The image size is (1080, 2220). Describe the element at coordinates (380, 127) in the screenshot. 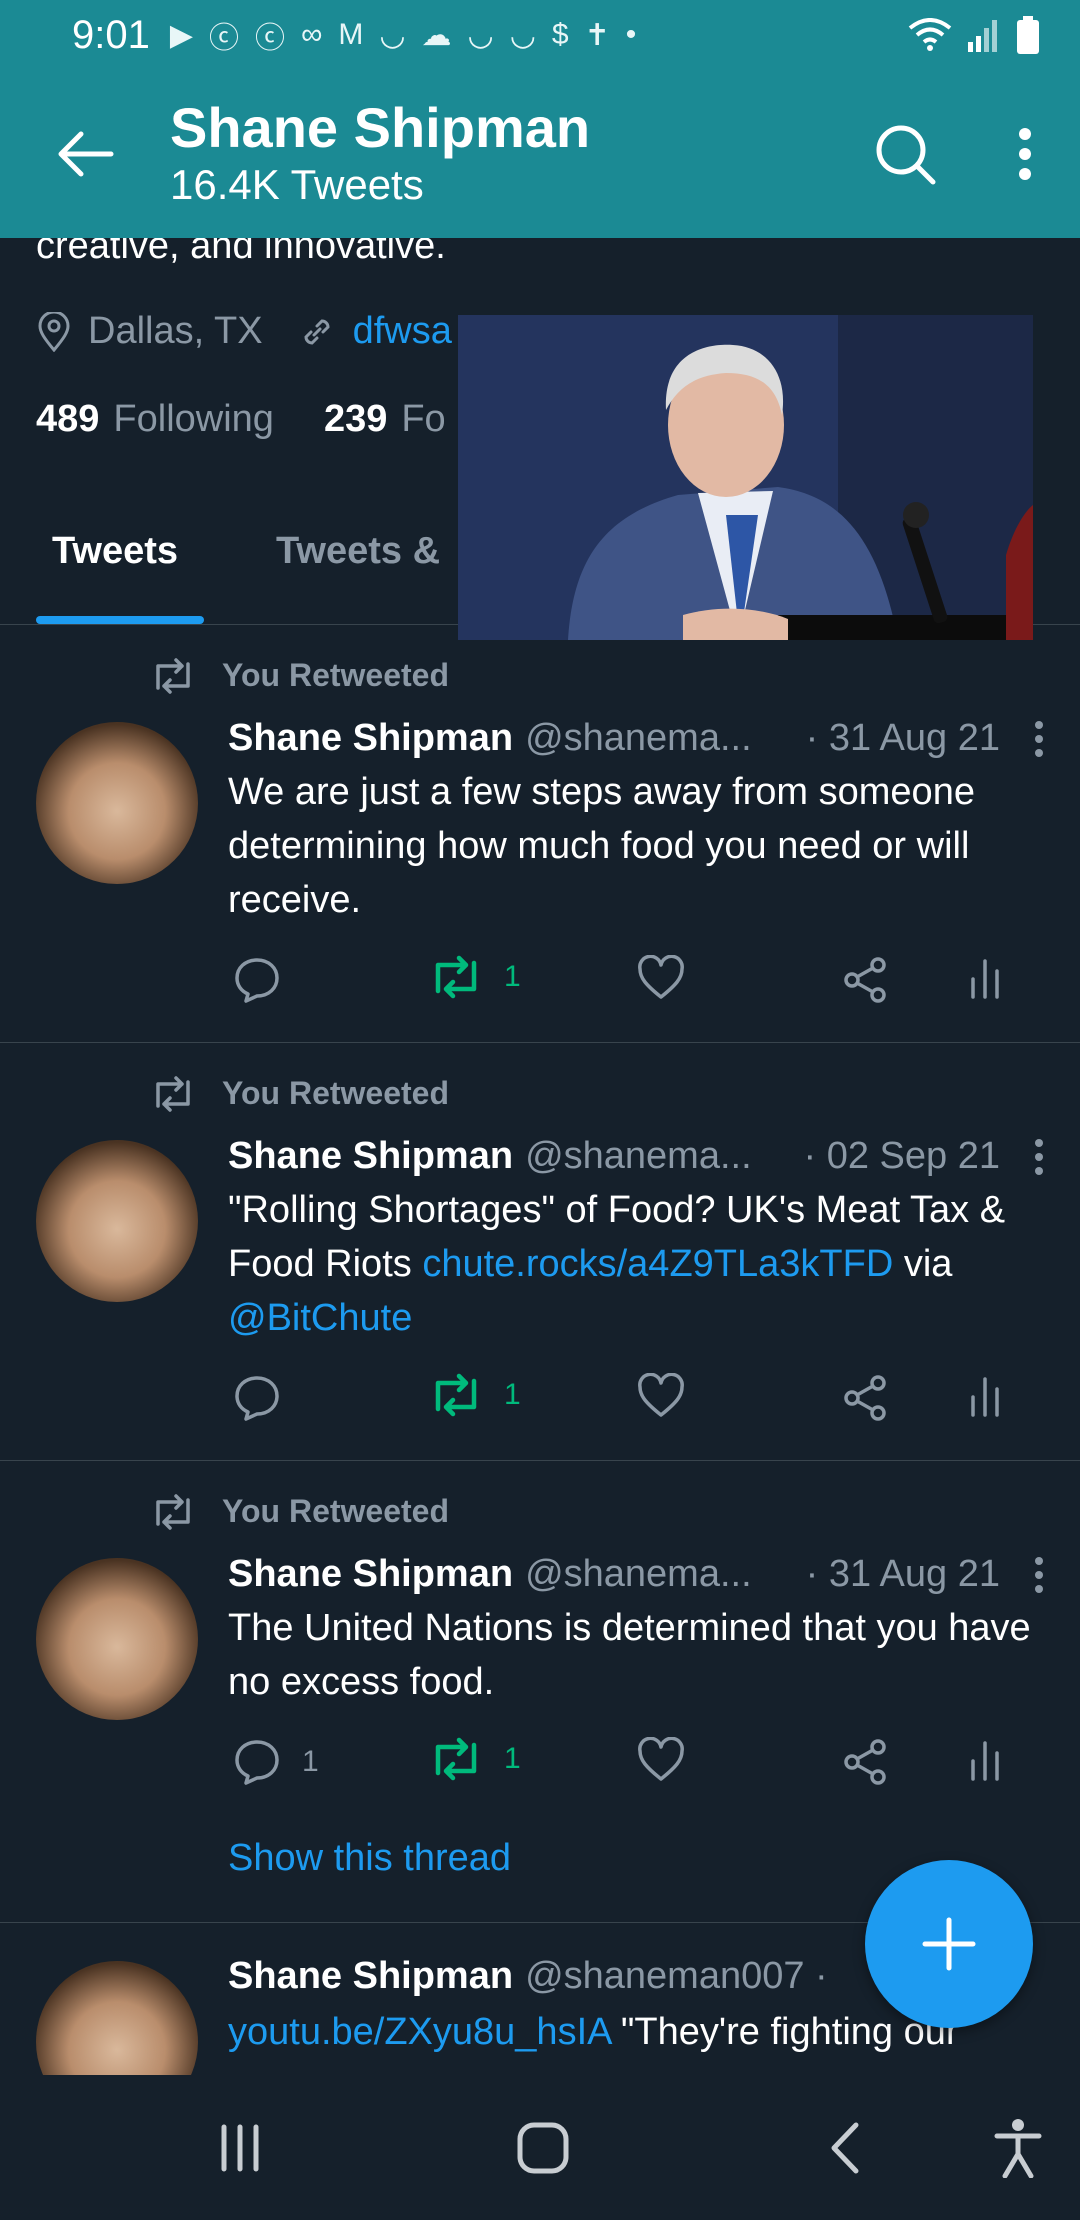

I see `profile-name: Shane Shipman` at that location.